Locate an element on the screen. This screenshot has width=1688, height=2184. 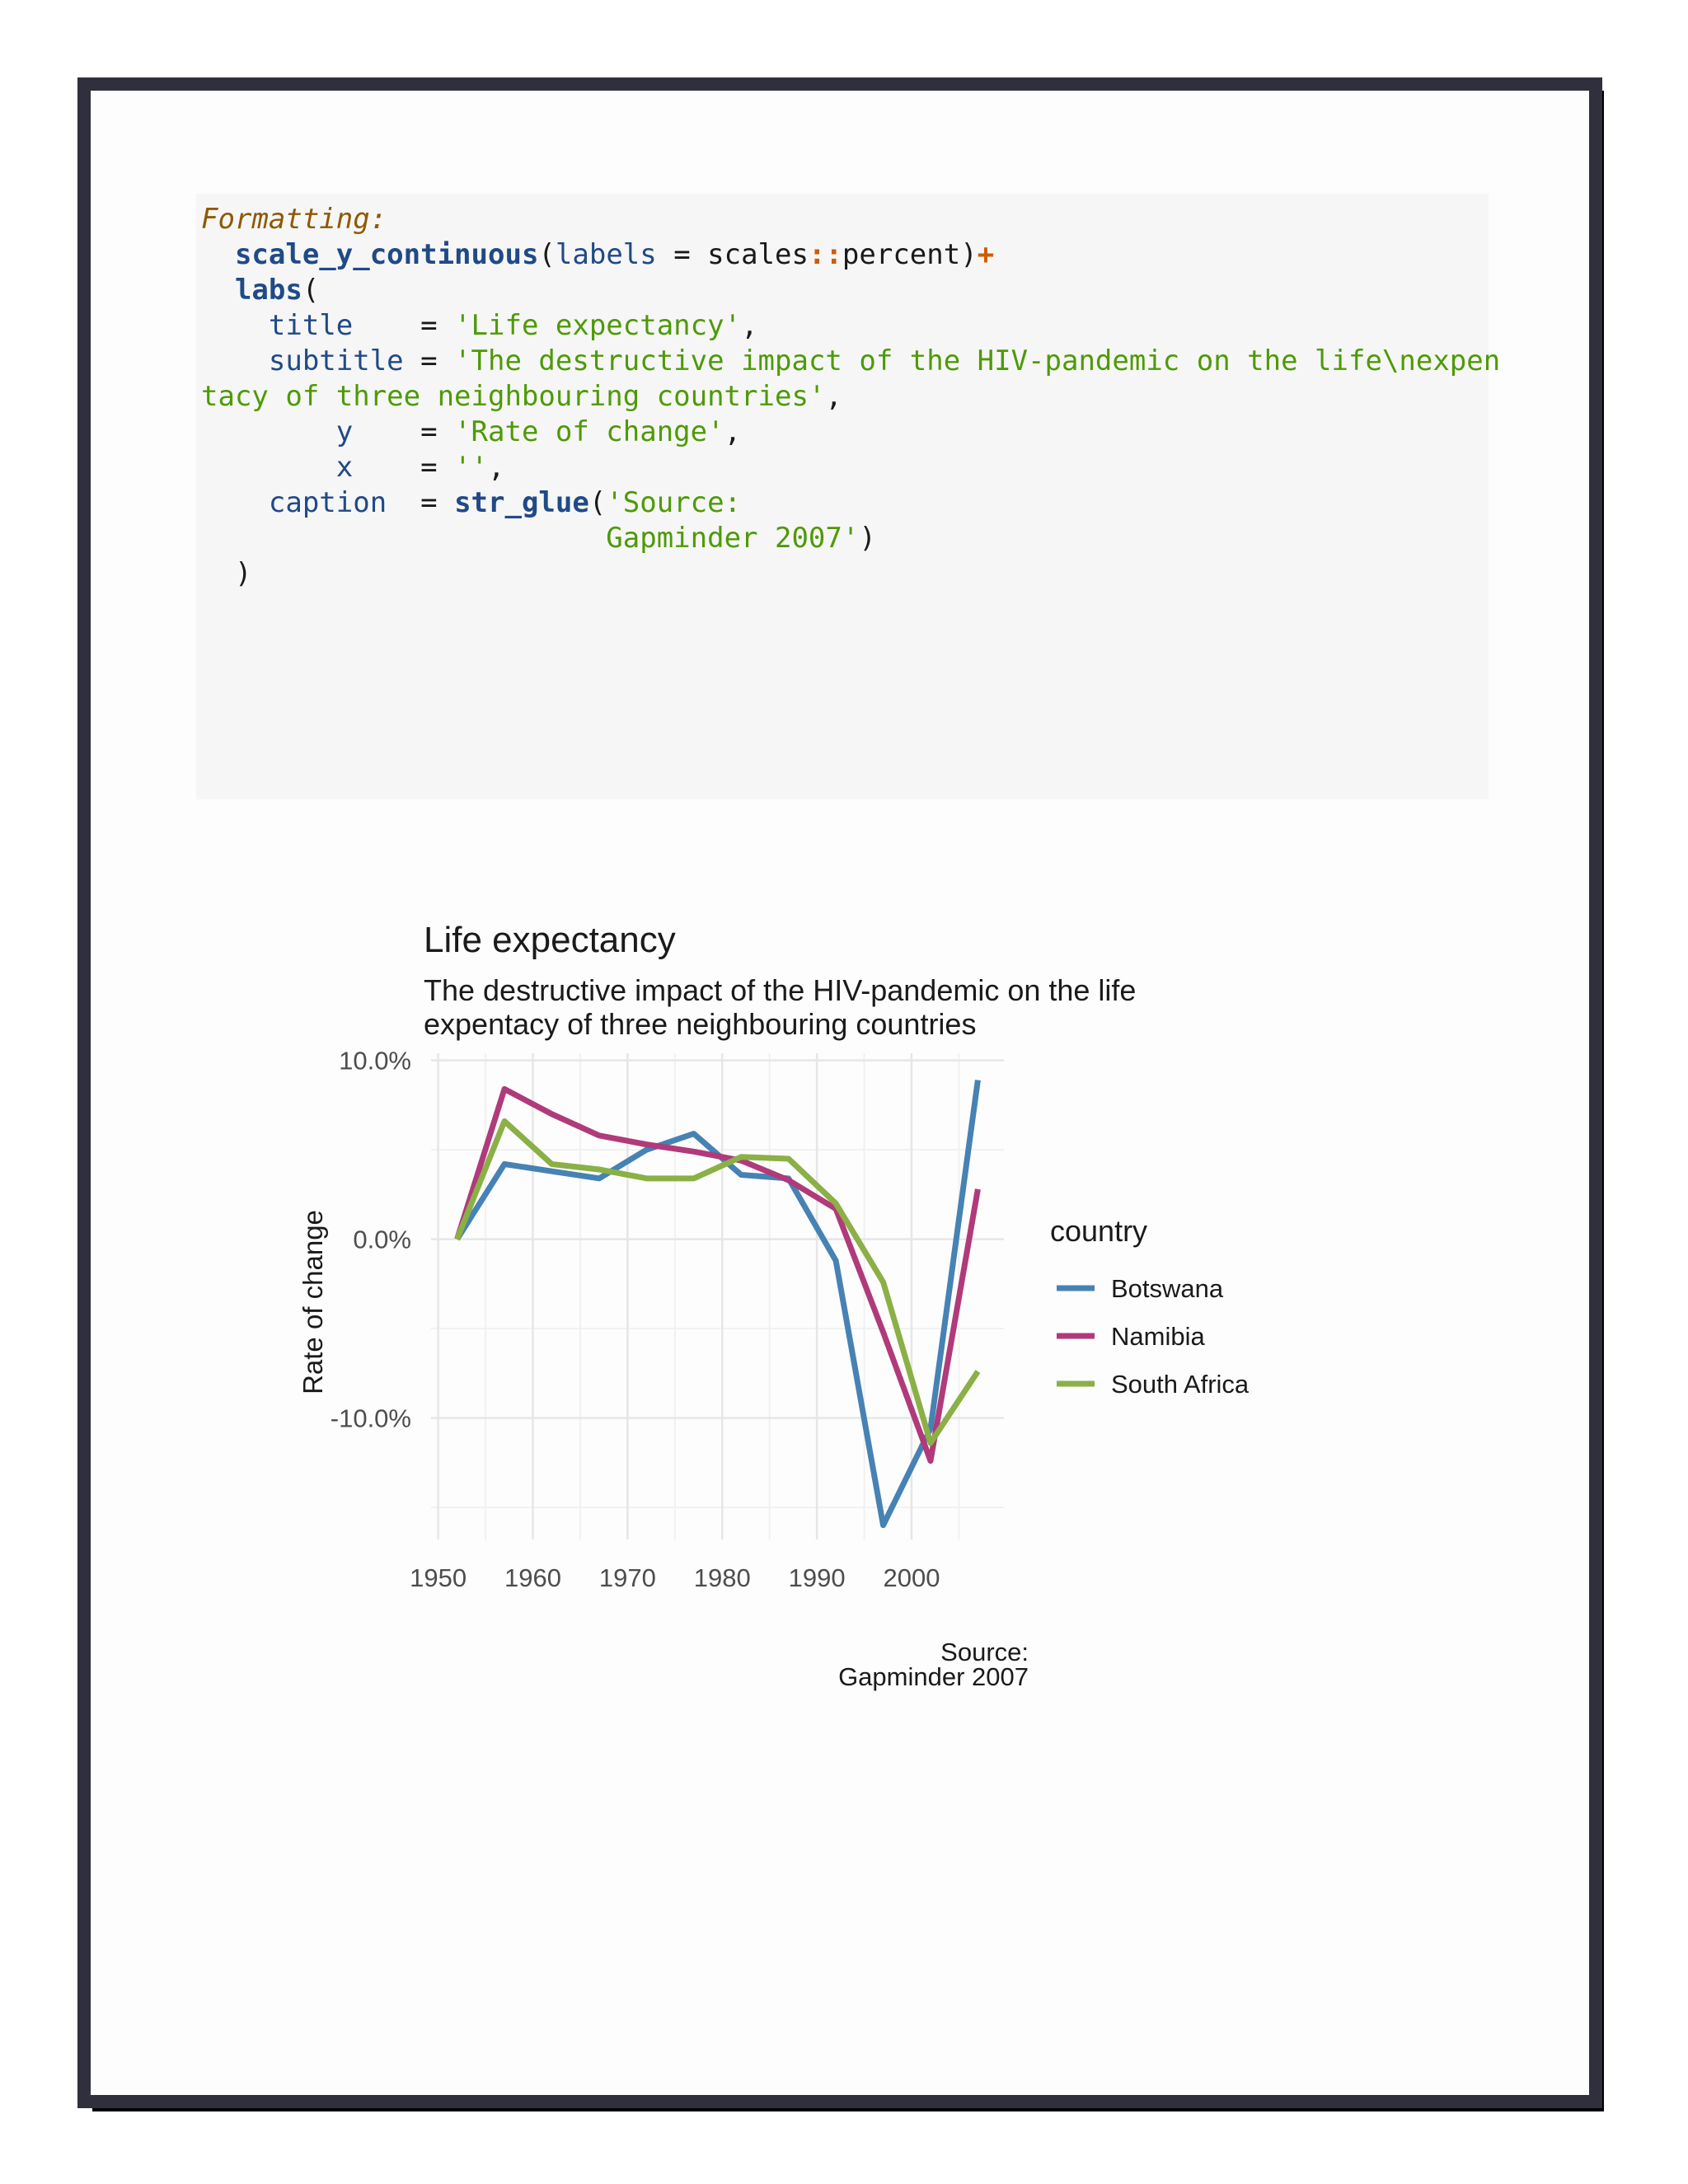
grid-layer is located at coordinates (717, 1296).